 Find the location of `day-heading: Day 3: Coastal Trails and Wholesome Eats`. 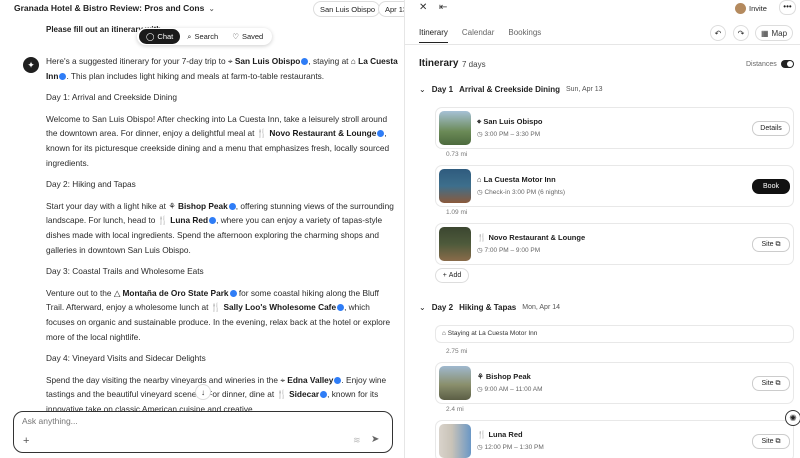

day-heading: Day 3: Coastal Trails and Wholesome Eats is located at coordinates (125, 271).